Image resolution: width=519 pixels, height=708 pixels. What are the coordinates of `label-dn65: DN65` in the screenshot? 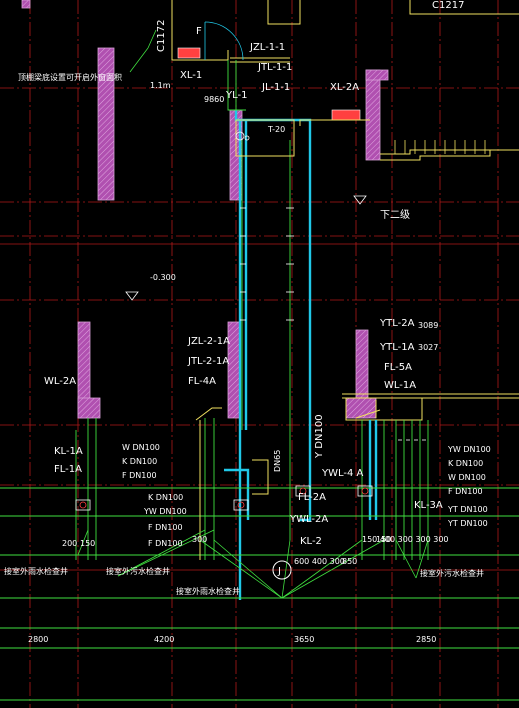 It's located at (277, 461).